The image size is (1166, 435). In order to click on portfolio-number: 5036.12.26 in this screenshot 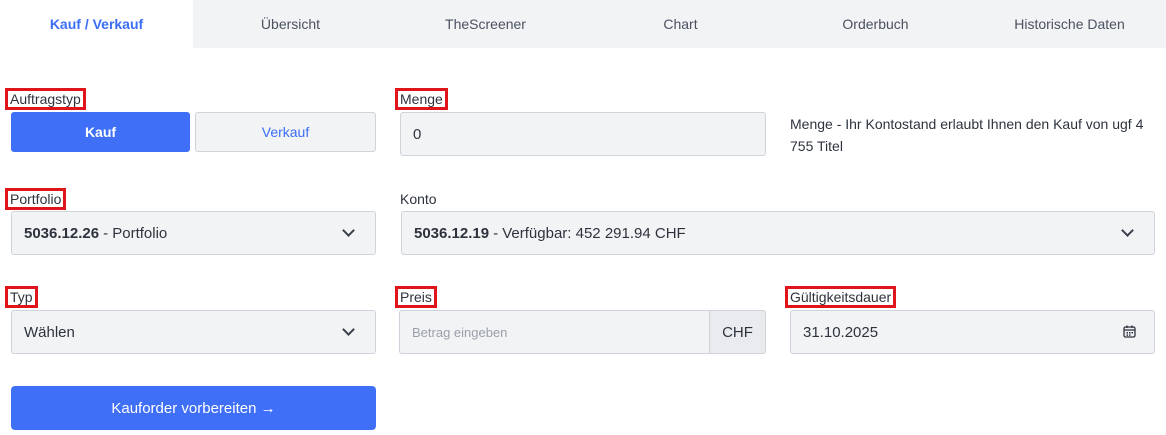, I will do `click(62, 233)`.